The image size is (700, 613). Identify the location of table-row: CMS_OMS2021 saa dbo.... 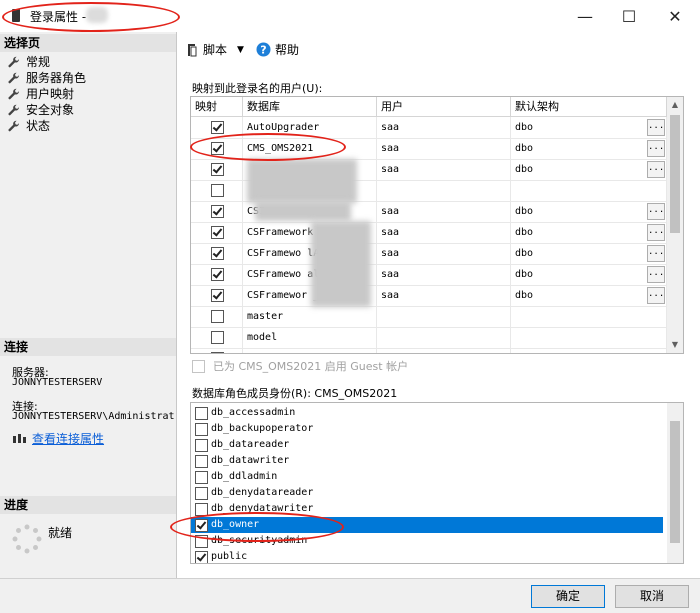
(429, 149).